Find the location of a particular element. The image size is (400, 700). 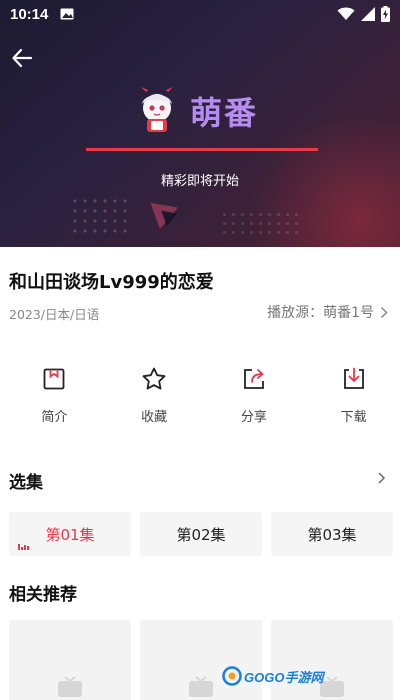

episode-label: 第03集 is located at coordinates (332, 534).